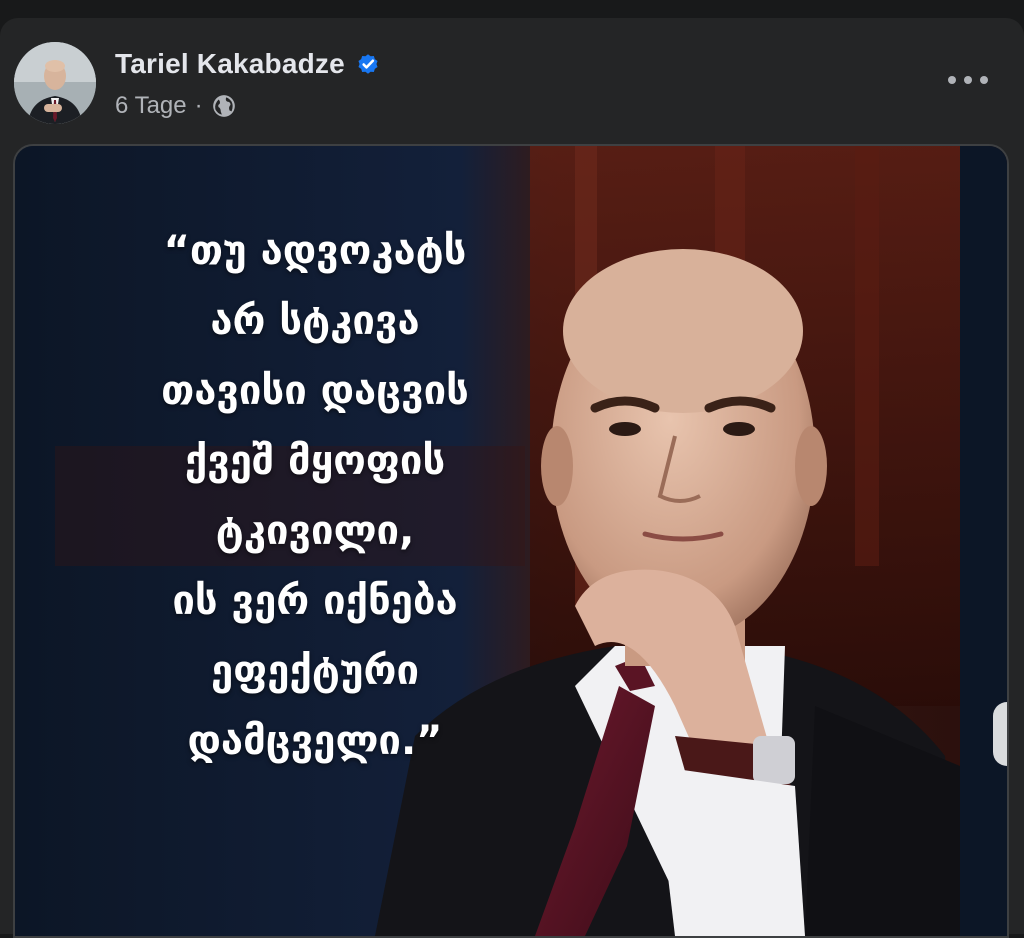 This screenshot has width=1024, height=938. What do you see at coordinates (224, 106) in the screenshot?
I see `globe-icon` at bounding box center [224, 106].